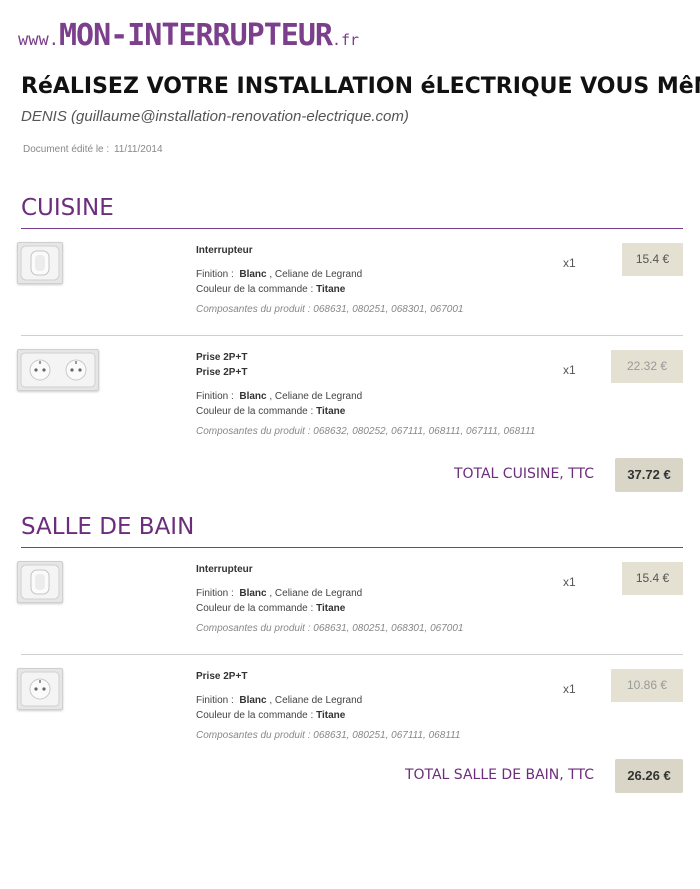 The height and width of the screenshot is (889, 700). I want to click on section-total: TOTAL CUISINE, TTC 37.72 €, so click(352, 481).